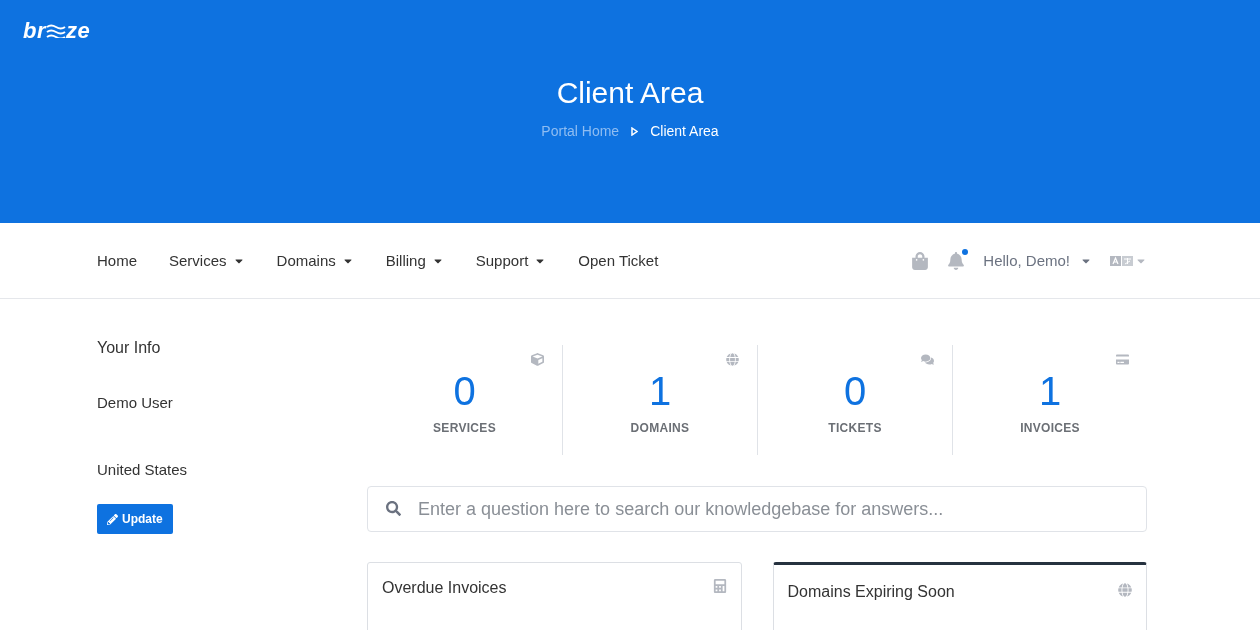 This screenshot has width=1260, height=630. I want to click on chat-bubbles-icon, so click(927, 359).